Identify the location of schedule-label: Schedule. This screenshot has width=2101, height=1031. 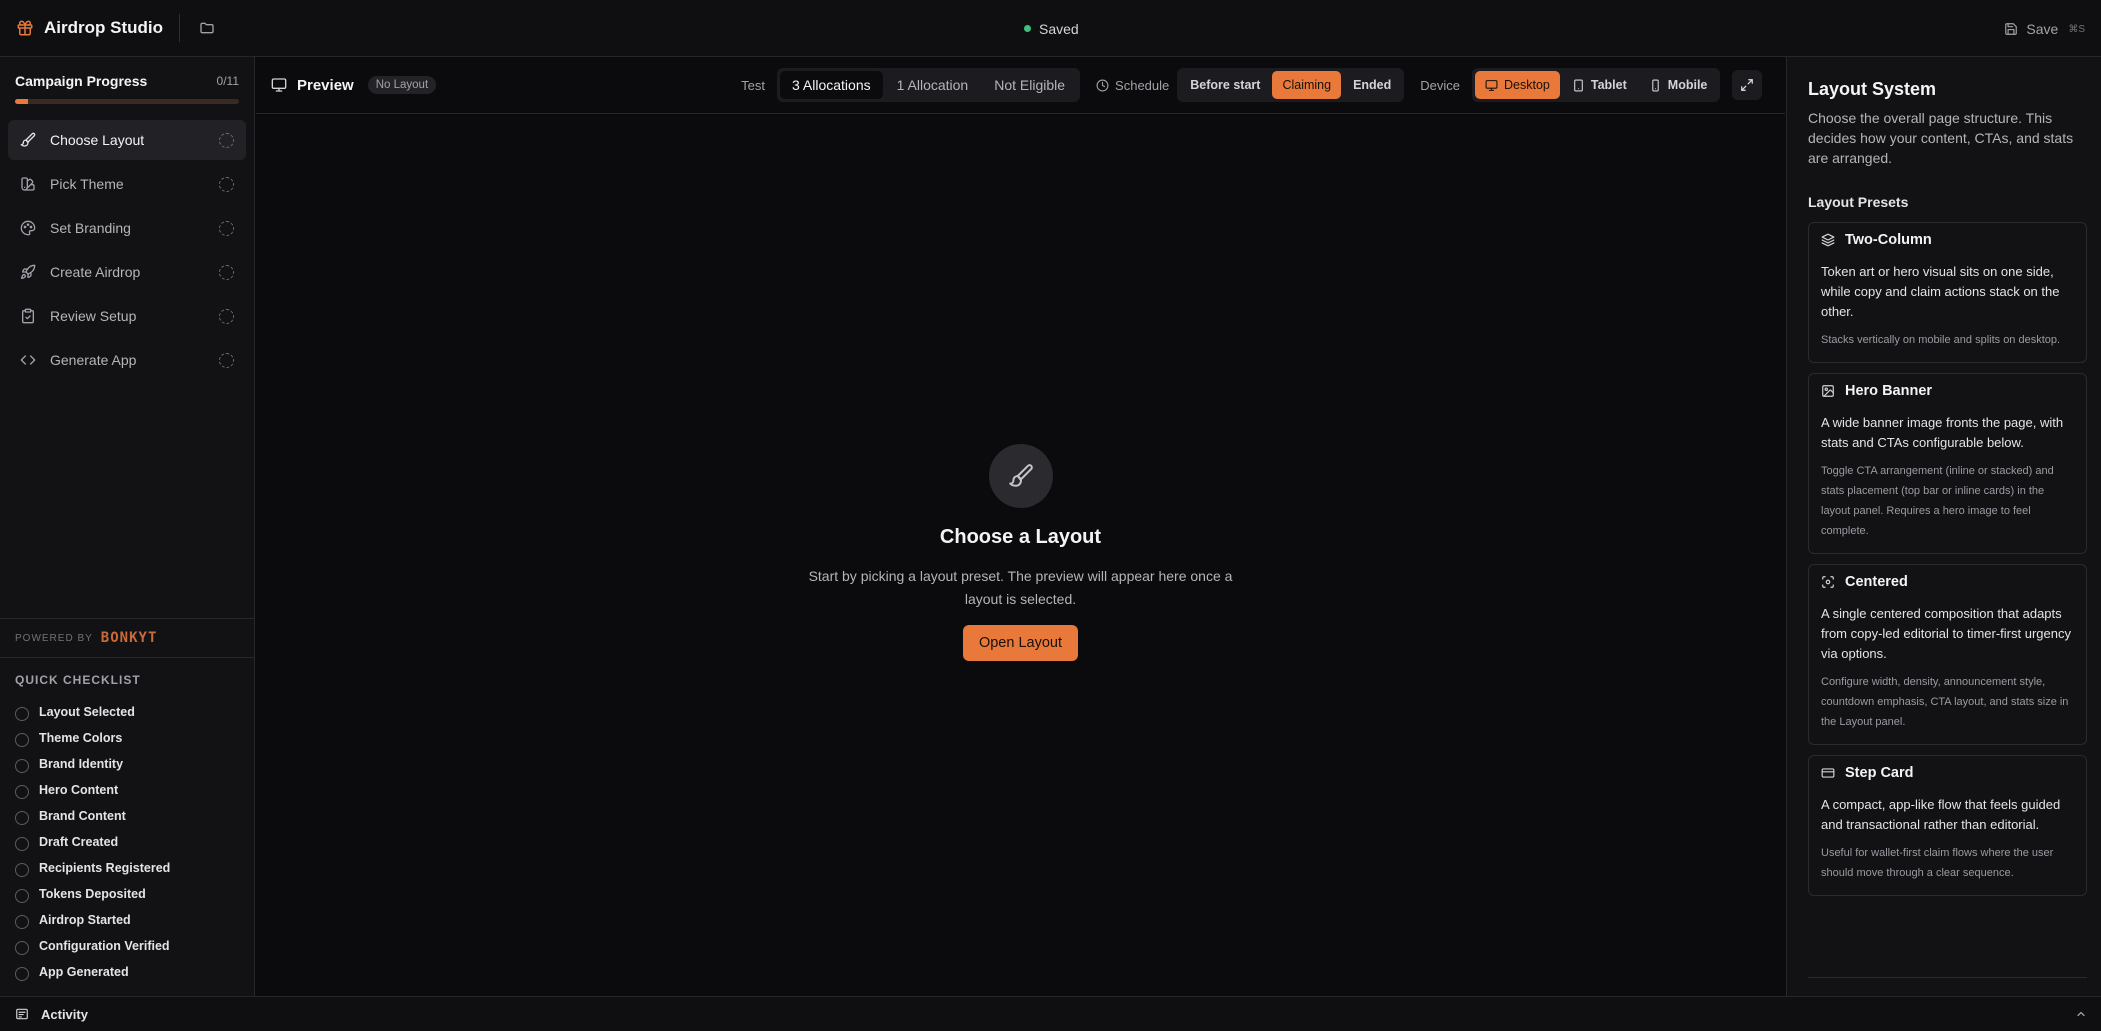
(1142, 85).